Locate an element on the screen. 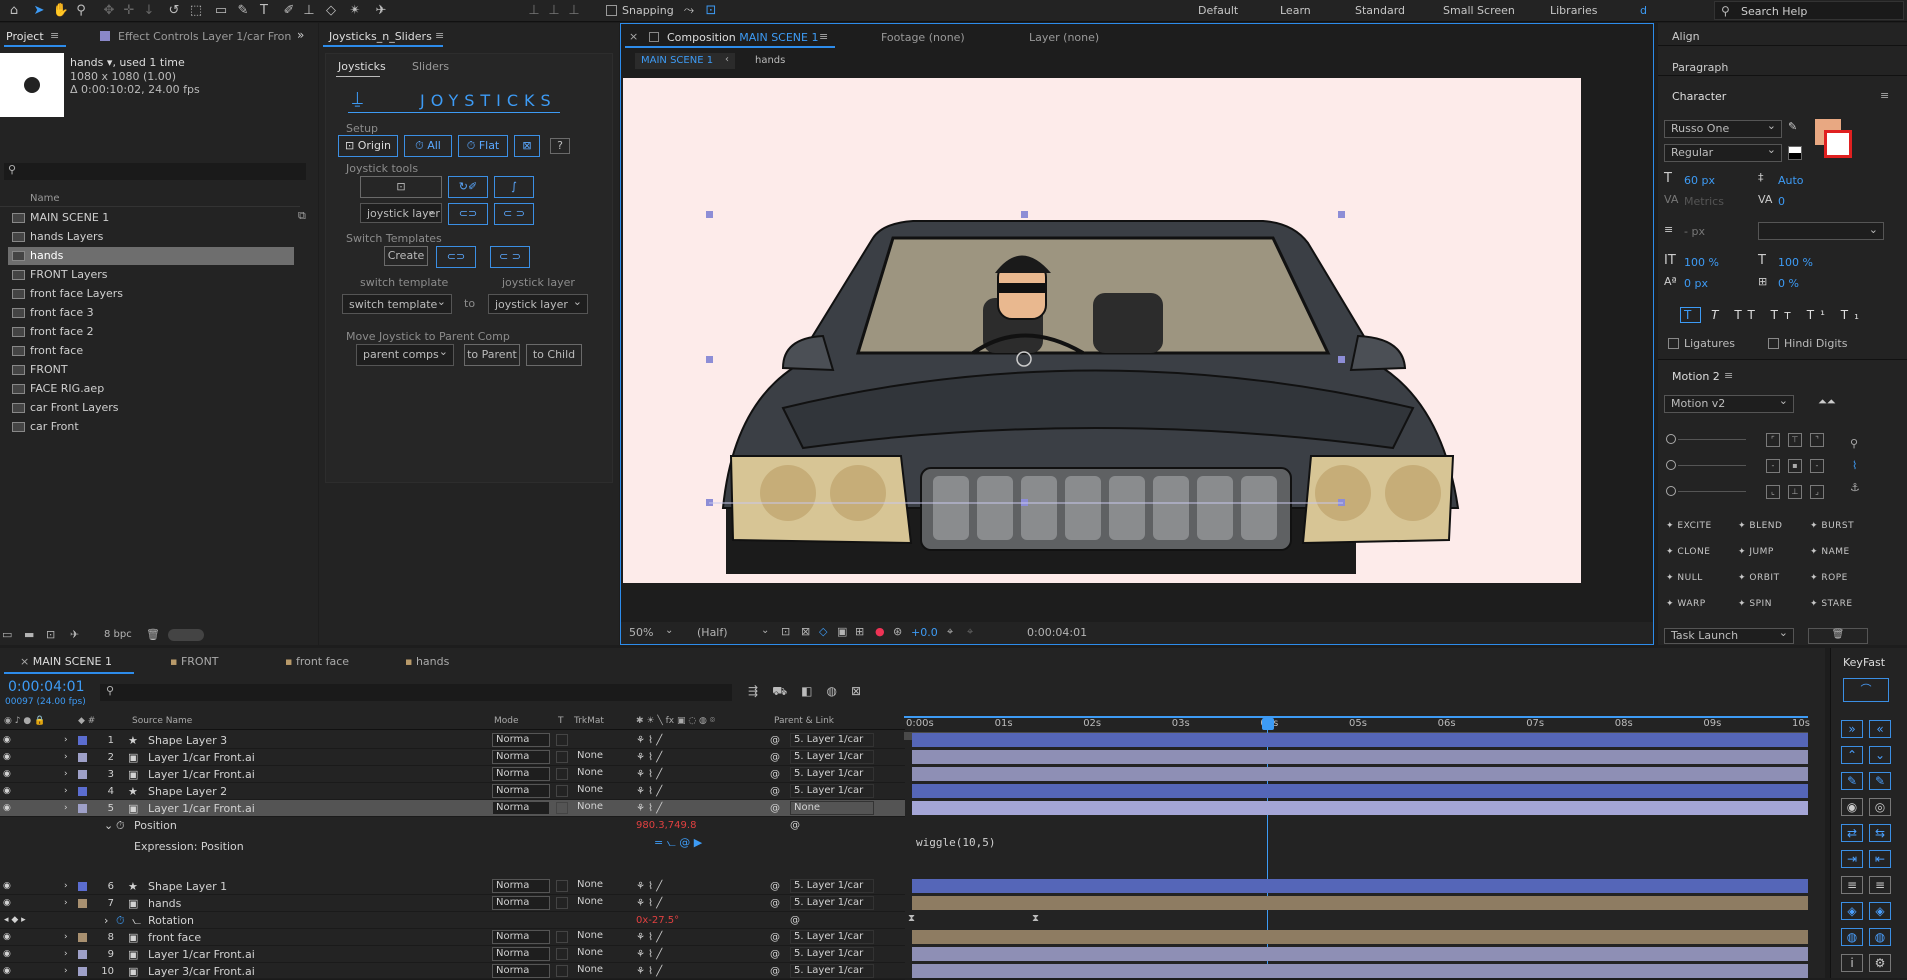 This screenshot has width=1907, height=980. paragraph-panel-header: Paragraph is located at coordinates (1700, 67).